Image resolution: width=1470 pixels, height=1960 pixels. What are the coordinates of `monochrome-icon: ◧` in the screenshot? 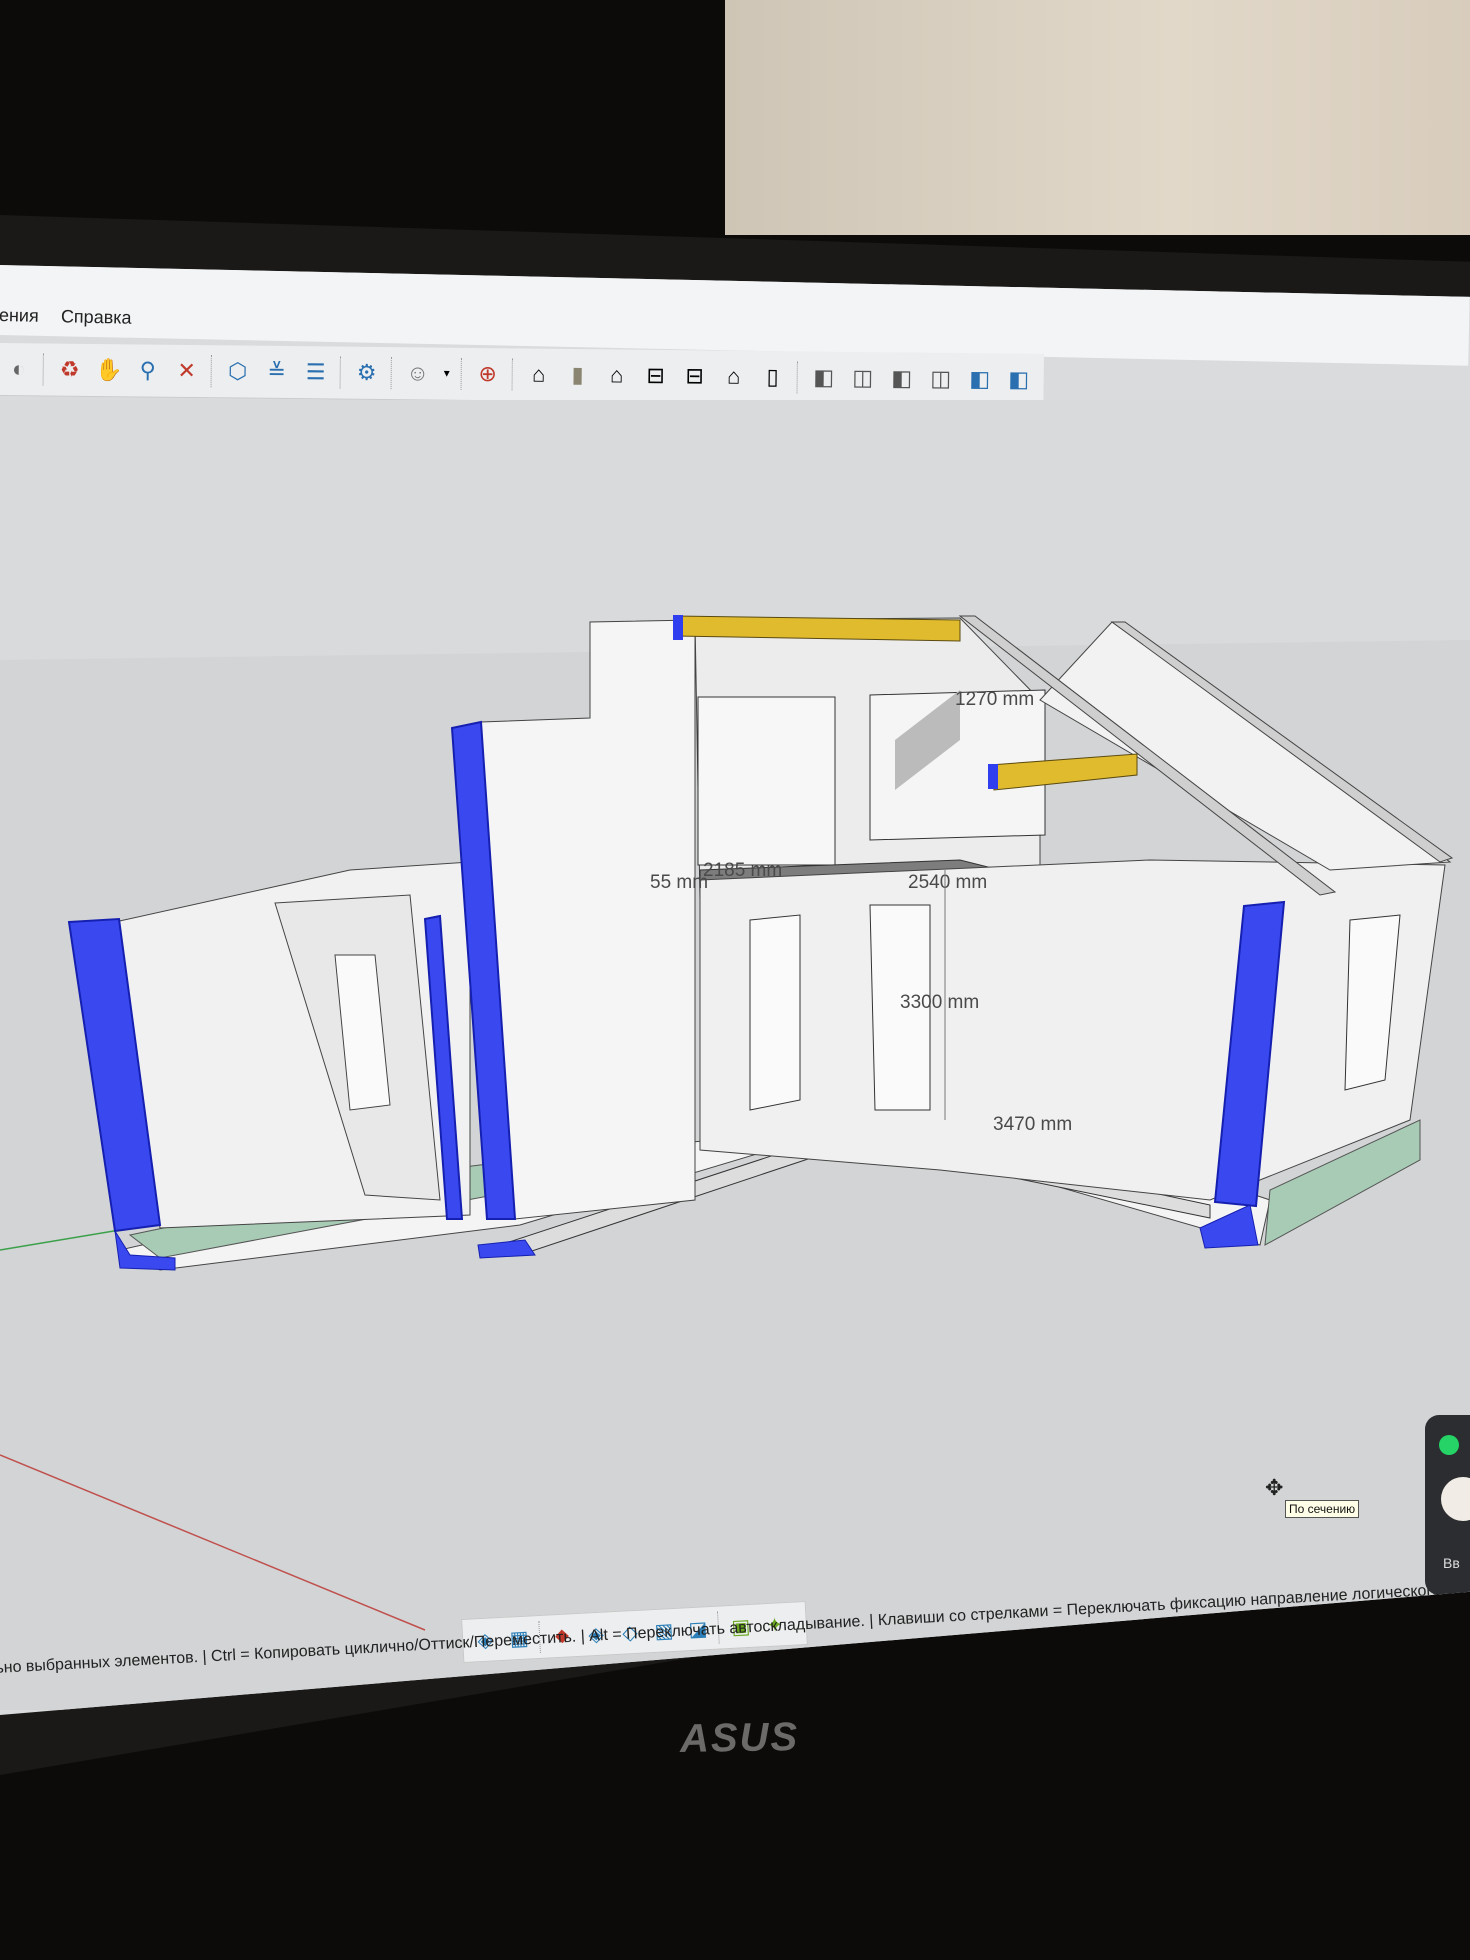 It's located at (1019, 380).